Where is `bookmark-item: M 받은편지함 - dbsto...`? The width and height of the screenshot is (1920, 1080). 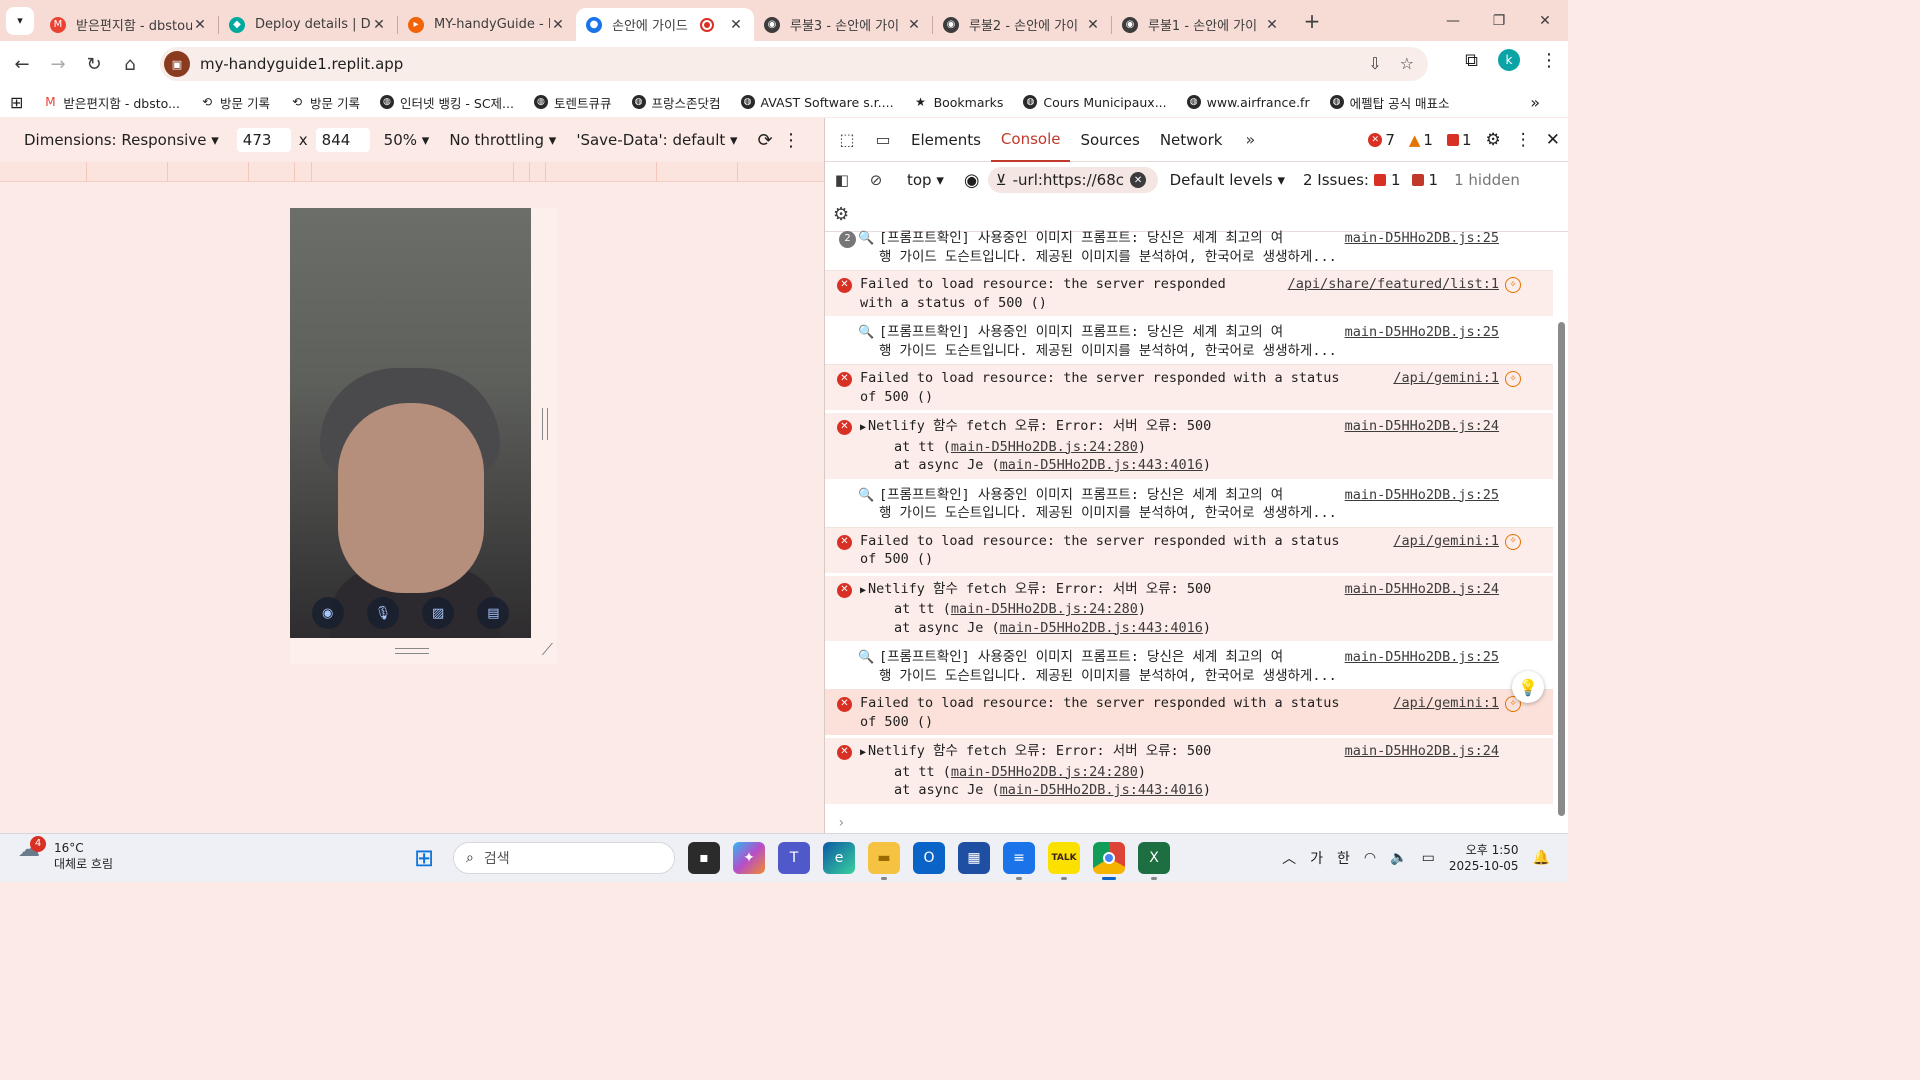
bookmark-item: M 받은편지함 - dbsto... is located at coordinates (111, 102).